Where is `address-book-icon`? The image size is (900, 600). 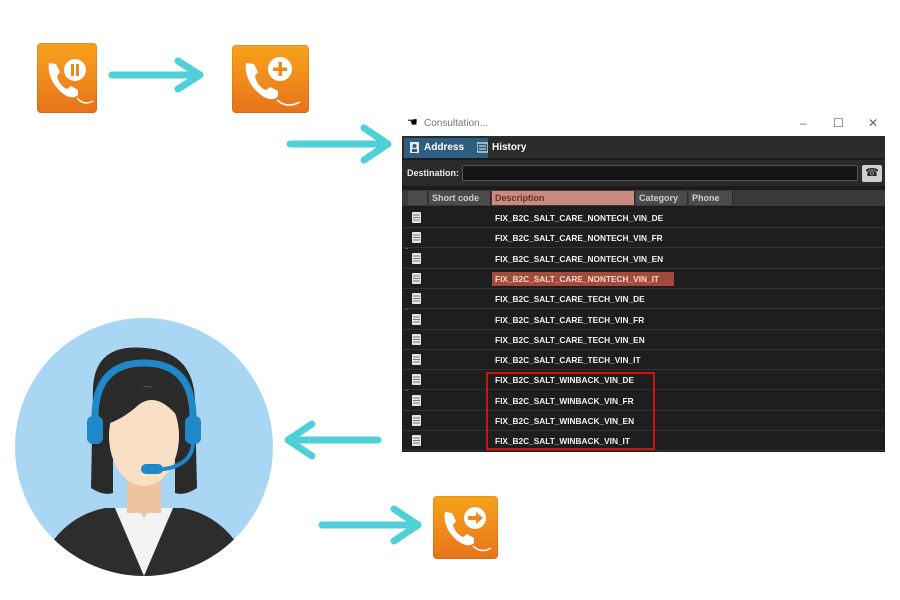 address-book-icon is located at coordinates (414, 147).